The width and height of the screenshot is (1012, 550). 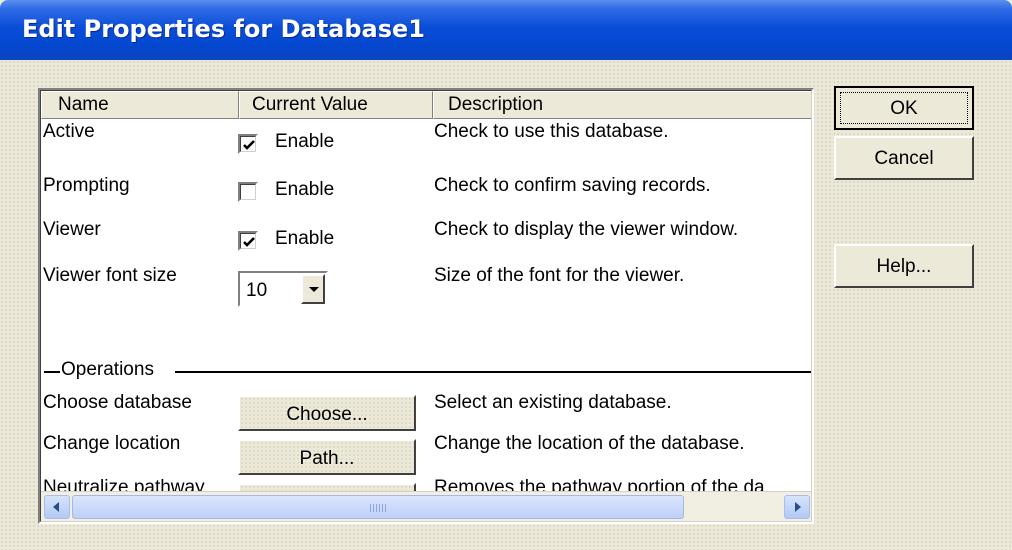 I want to click on column-header-name: Name, so click(x=140, y=105).